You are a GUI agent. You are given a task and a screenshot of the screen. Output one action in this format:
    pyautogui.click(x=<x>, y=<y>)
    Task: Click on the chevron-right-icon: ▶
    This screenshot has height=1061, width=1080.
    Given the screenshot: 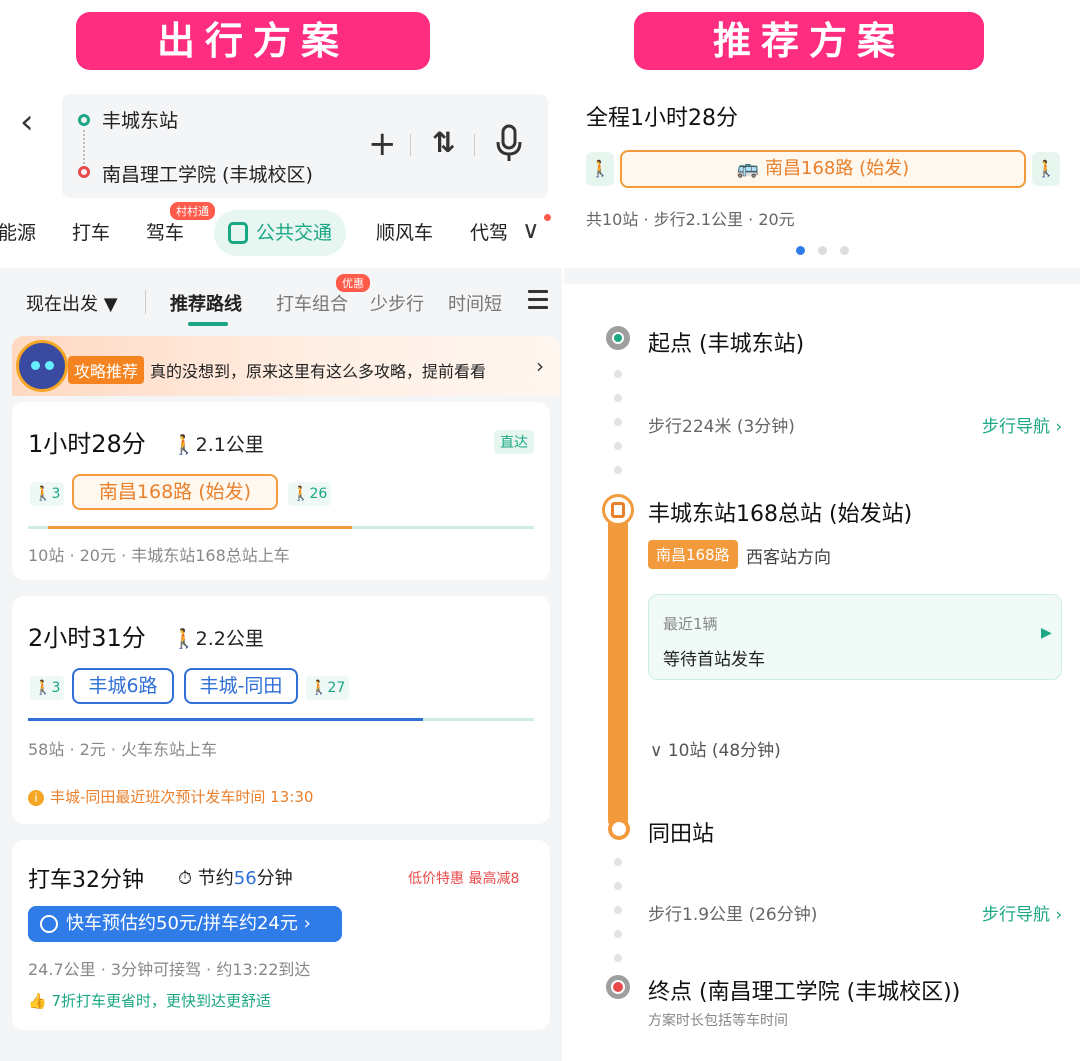 What is the action you would take?
    pyautogui.click(x=1046, y=633)
    